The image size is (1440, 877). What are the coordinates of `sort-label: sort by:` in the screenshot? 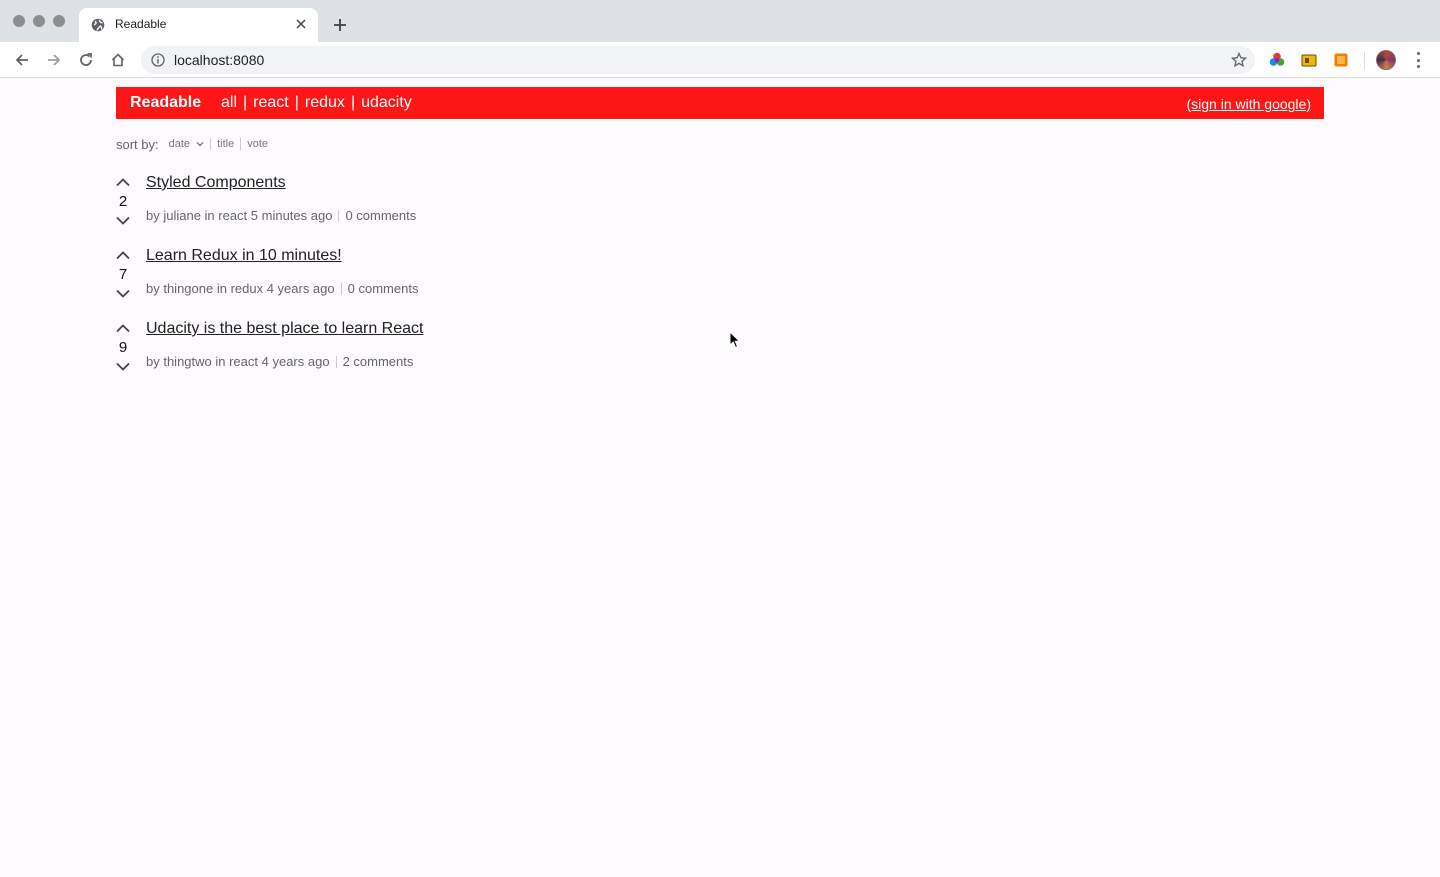 It's located at (137, 144).